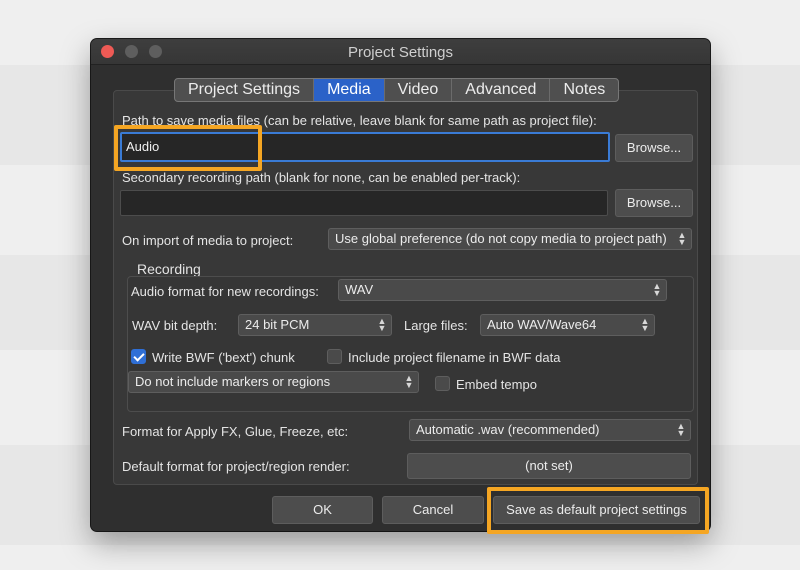  What do you see at coordinates (454, 357) in the screenshot?
I see `include-filename-label: Include project filename in BWF data` at bounding box center [454, 357].